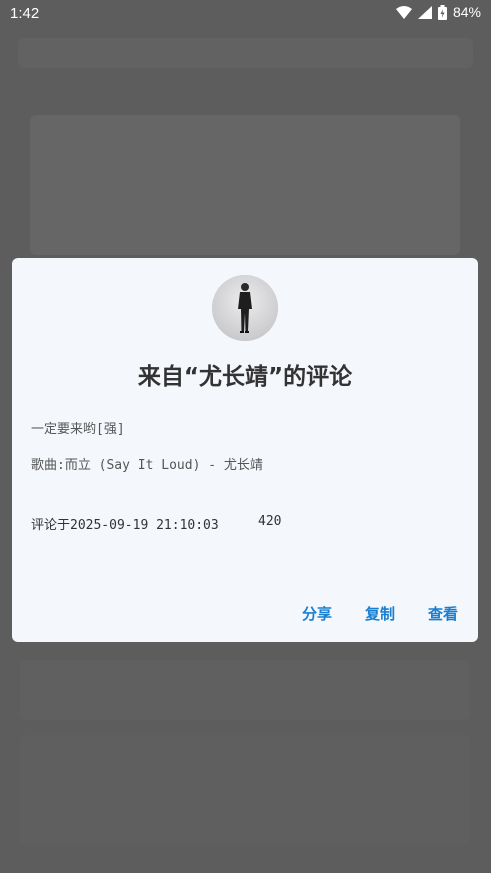 The image size is (491, 873). I want to click on status-time: 1:42, so click(25, 13).